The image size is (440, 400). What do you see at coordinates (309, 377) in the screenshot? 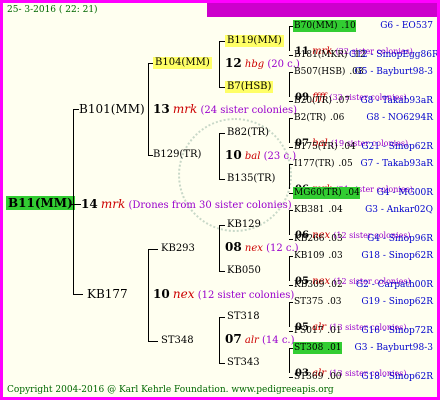
I see `lvl4-id: ST369` at bounding box center [309, 377].